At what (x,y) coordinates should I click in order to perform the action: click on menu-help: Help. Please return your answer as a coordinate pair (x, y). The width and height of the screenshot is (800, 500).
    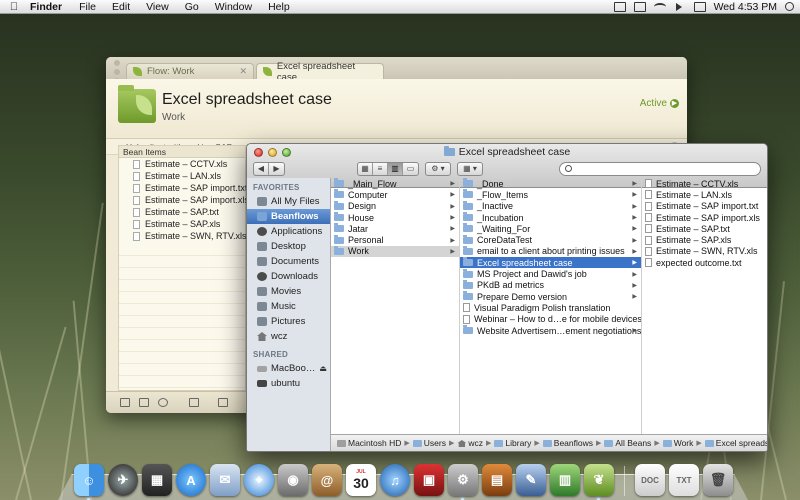
    Looking at the image, I should click on (279, 7).